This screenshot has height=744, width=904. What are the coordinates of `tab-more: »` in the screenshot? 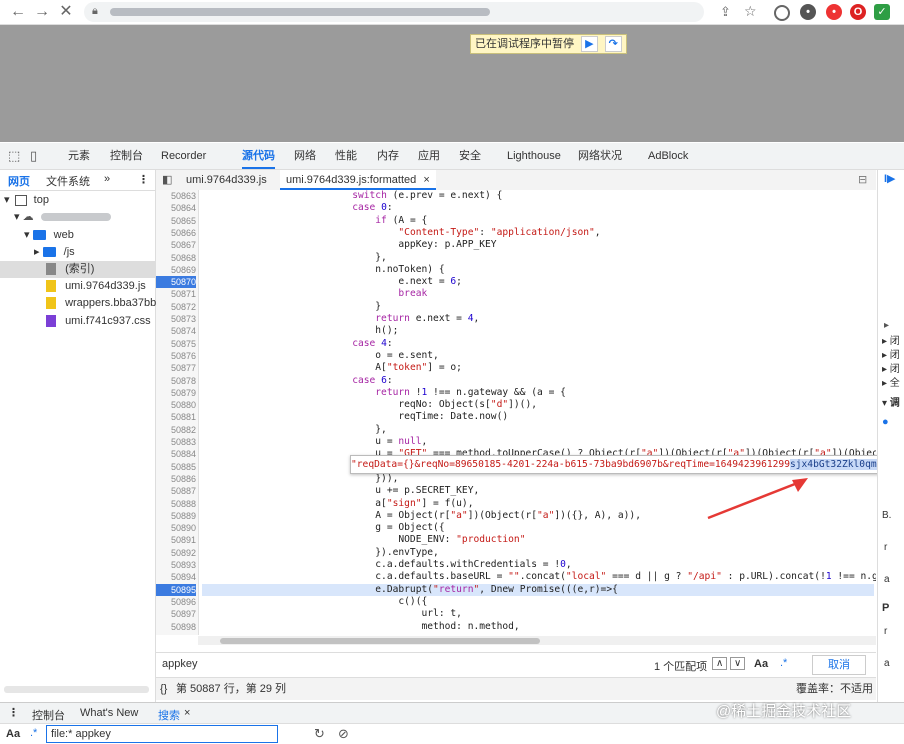 It's located at (107, 179).